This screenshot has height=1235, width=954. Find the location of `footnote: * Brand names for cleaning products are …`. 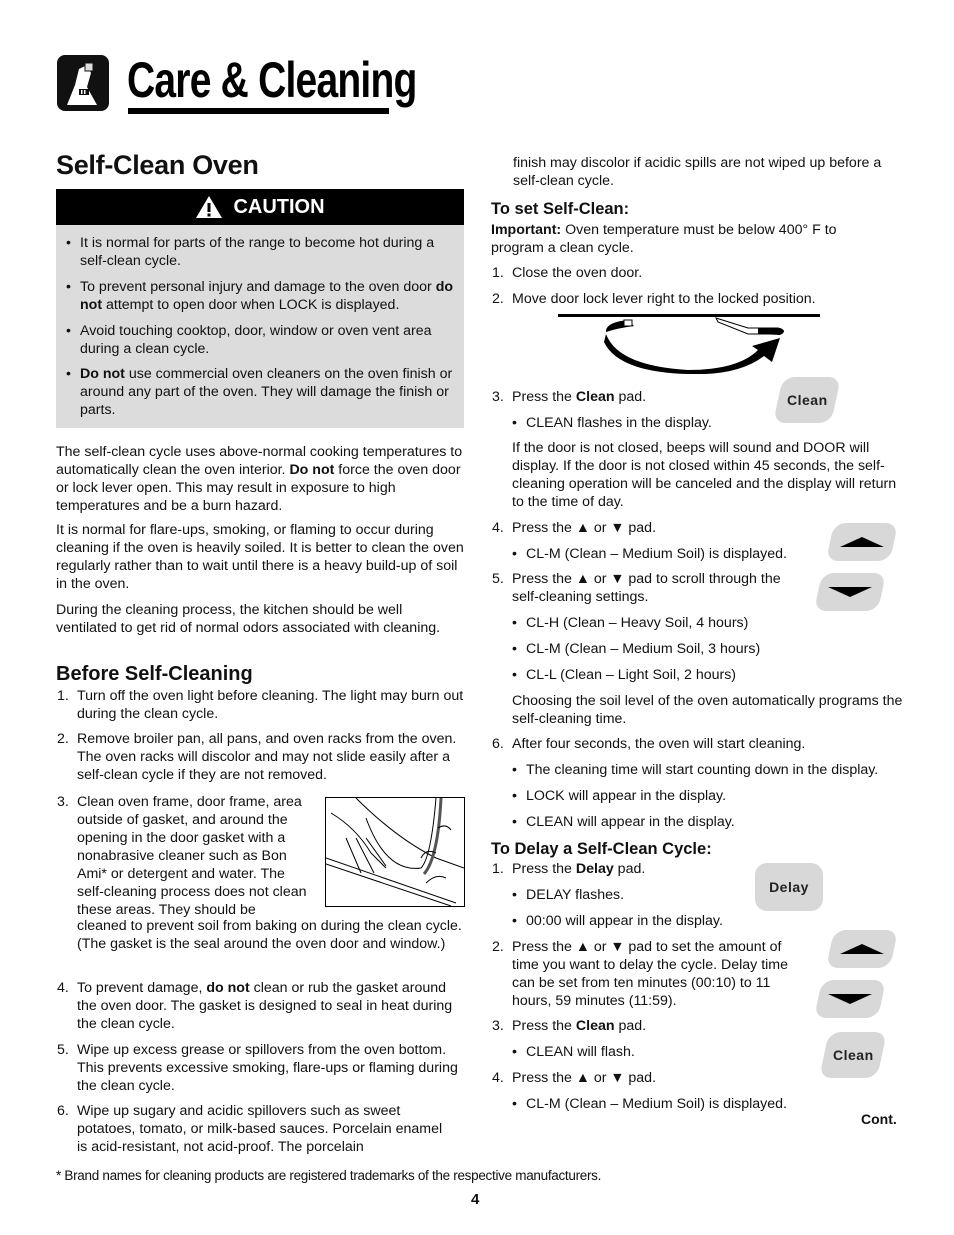

footnote: * Brand names for cleaning products are … is located at coordinates (329, 1175).